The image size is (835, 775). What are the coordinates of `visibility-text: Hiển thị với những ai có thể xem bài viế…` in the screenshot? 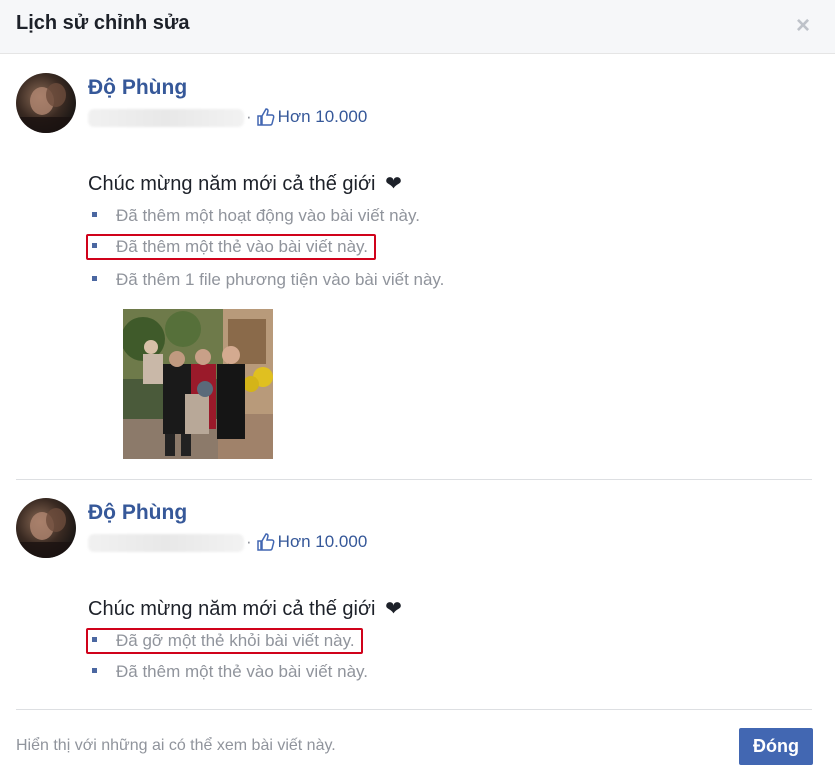 It's located at (176, 745).